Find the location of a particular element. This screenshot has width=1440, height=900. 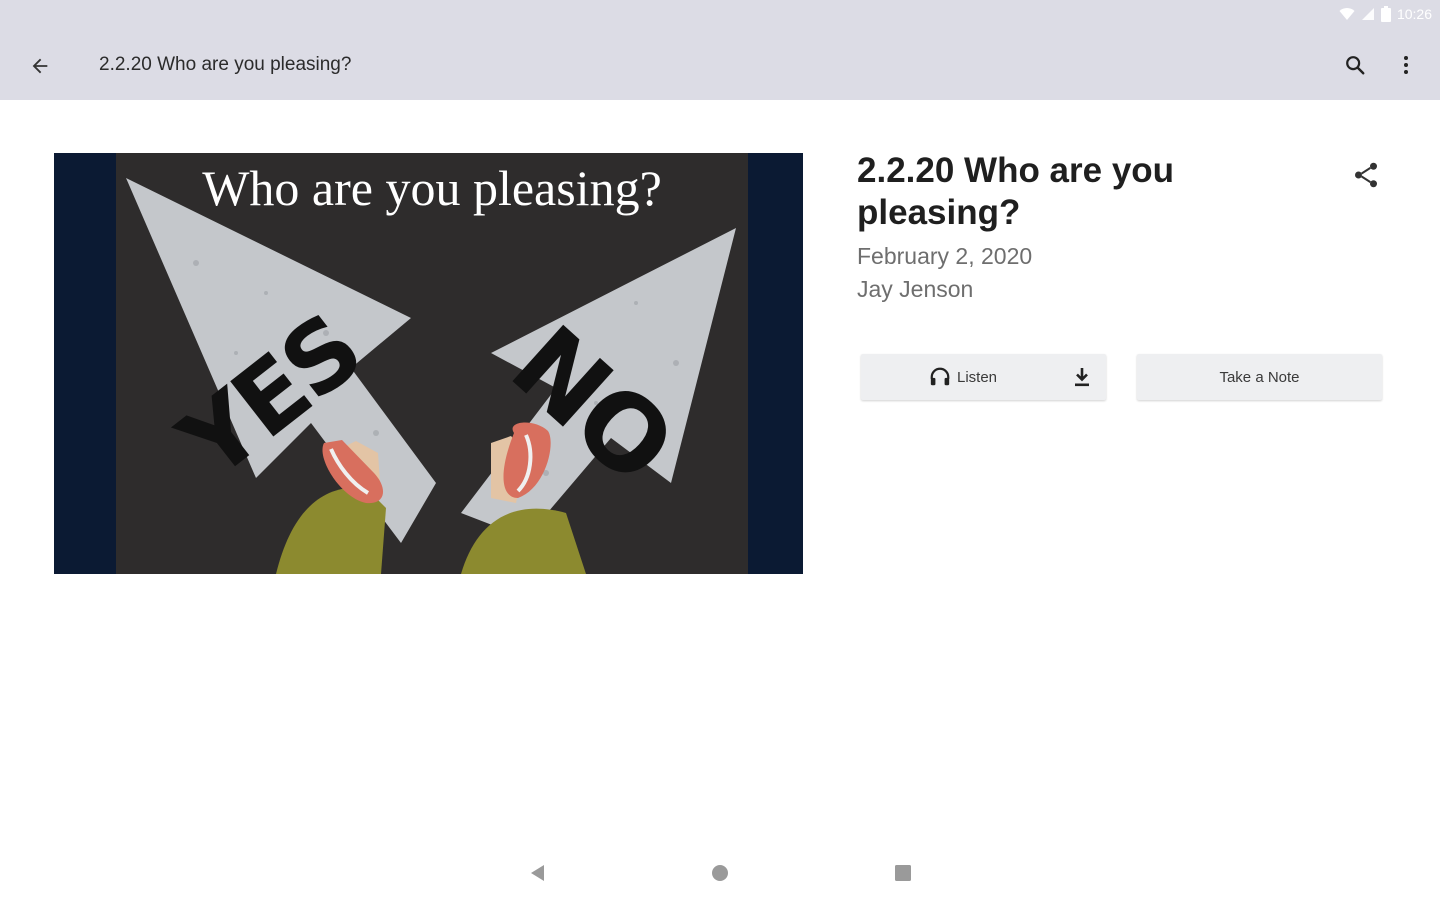

status-bar: 10:26 is located at coordinates (720, 14).